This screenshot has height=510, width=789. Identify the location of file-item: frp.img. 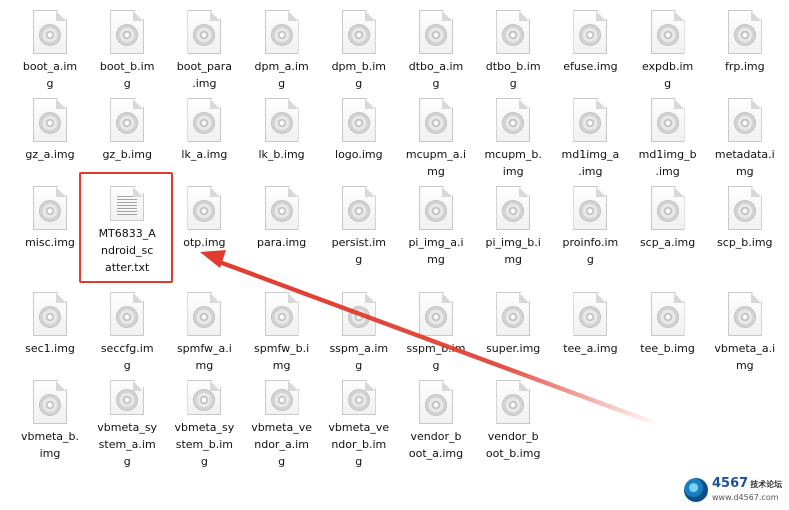
(745, 50).